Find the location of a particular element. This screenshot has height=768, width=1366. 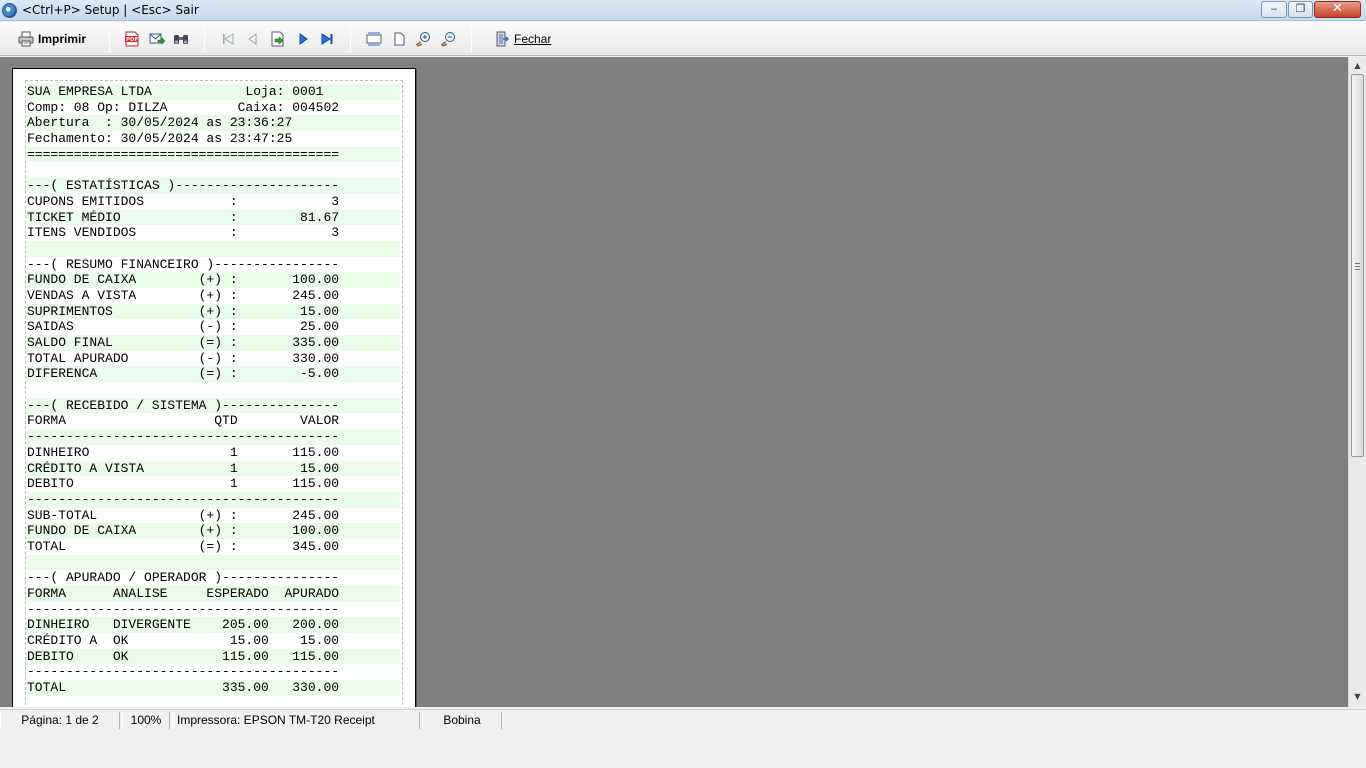

pdf-icon: PDF is located at coordinates (132, 39).